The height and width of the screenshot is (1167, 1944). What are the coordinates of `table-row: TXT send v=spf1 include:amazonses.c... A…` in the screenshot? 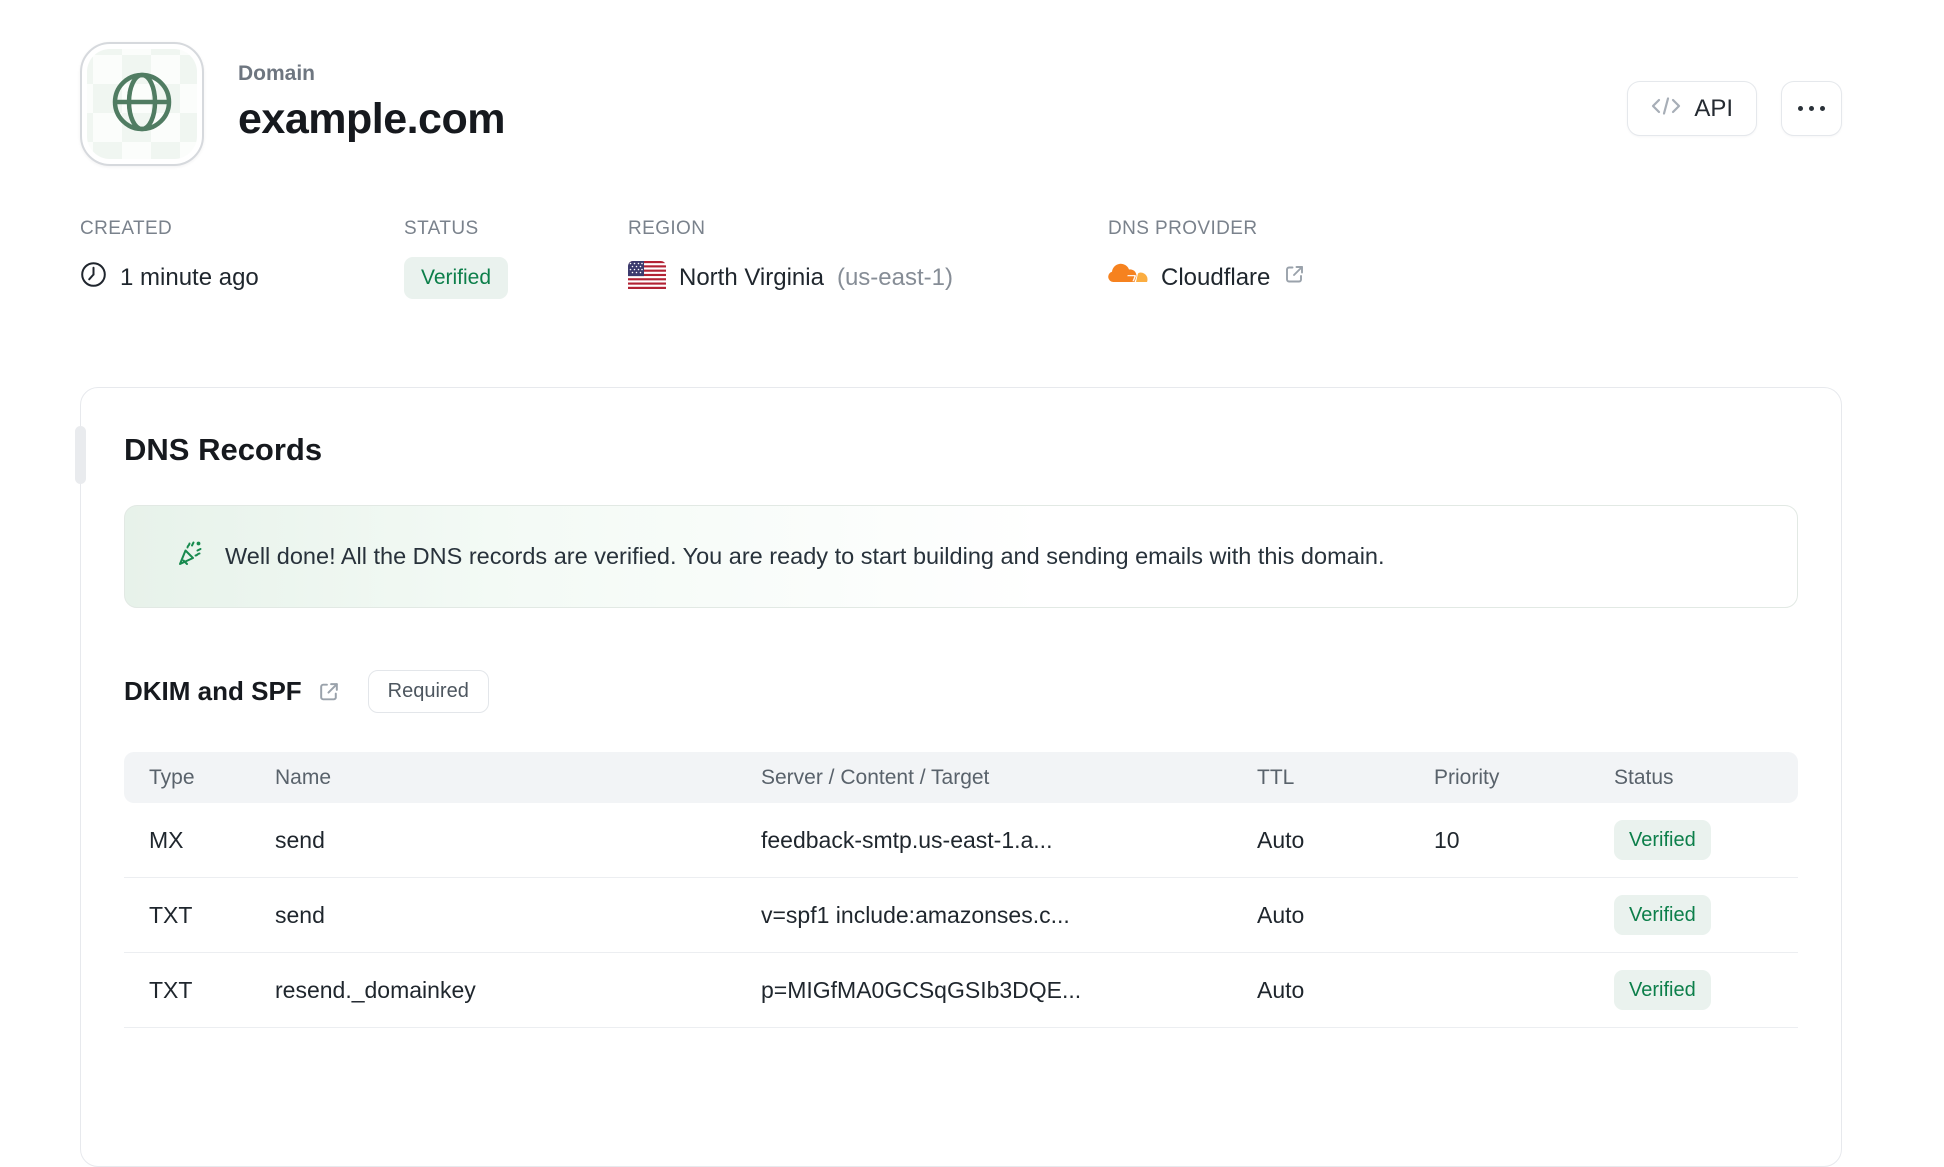 It's located at (961, 915).